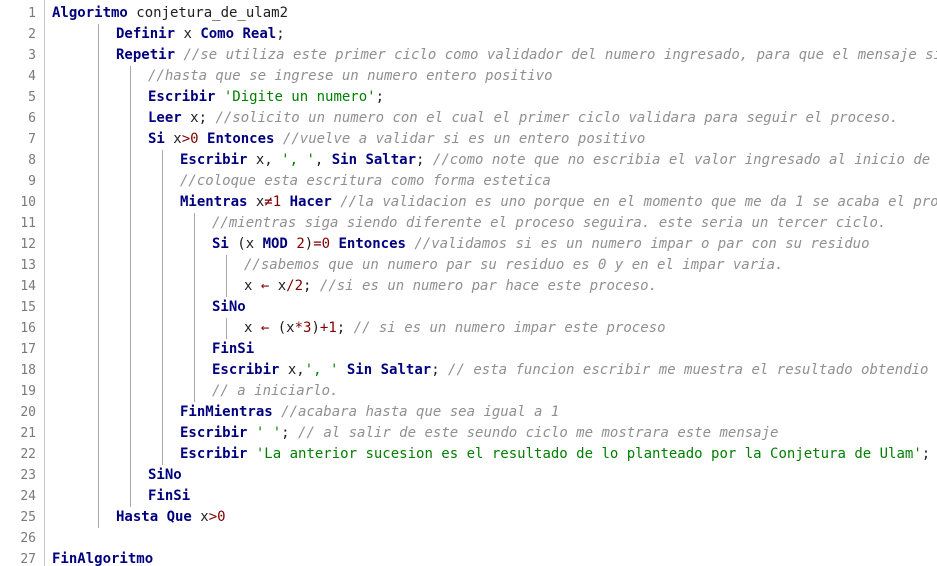  I want to click on keyword-token: Hasta Que, so click(154, 517).